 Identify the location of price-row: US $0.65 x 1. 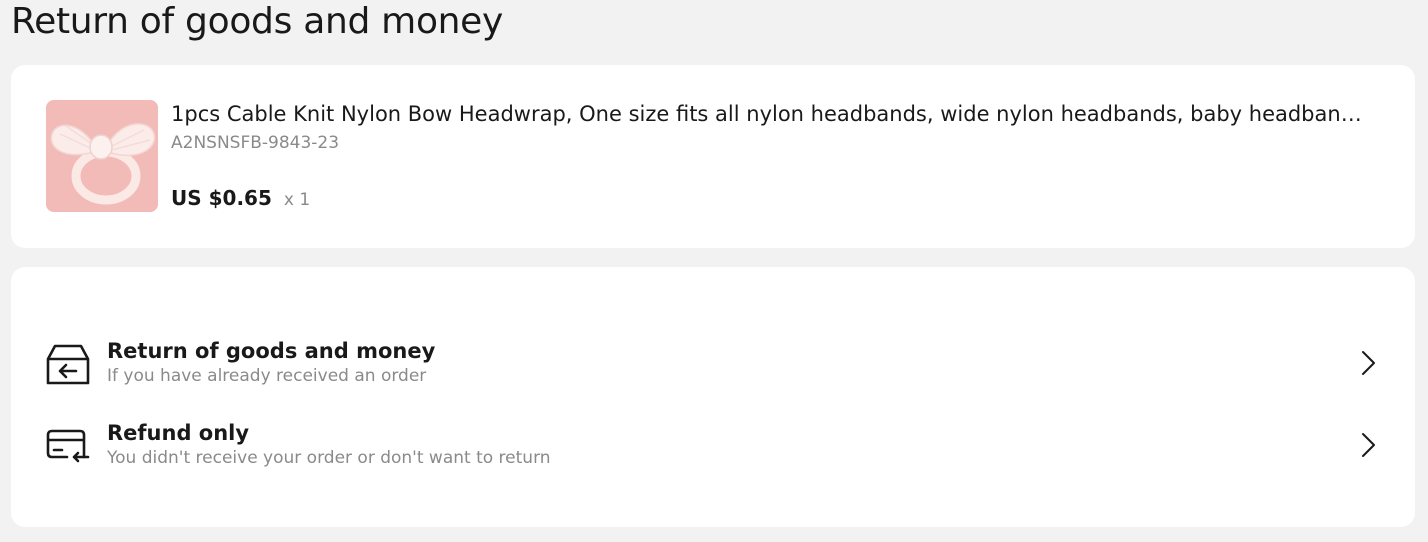
(240, 198).